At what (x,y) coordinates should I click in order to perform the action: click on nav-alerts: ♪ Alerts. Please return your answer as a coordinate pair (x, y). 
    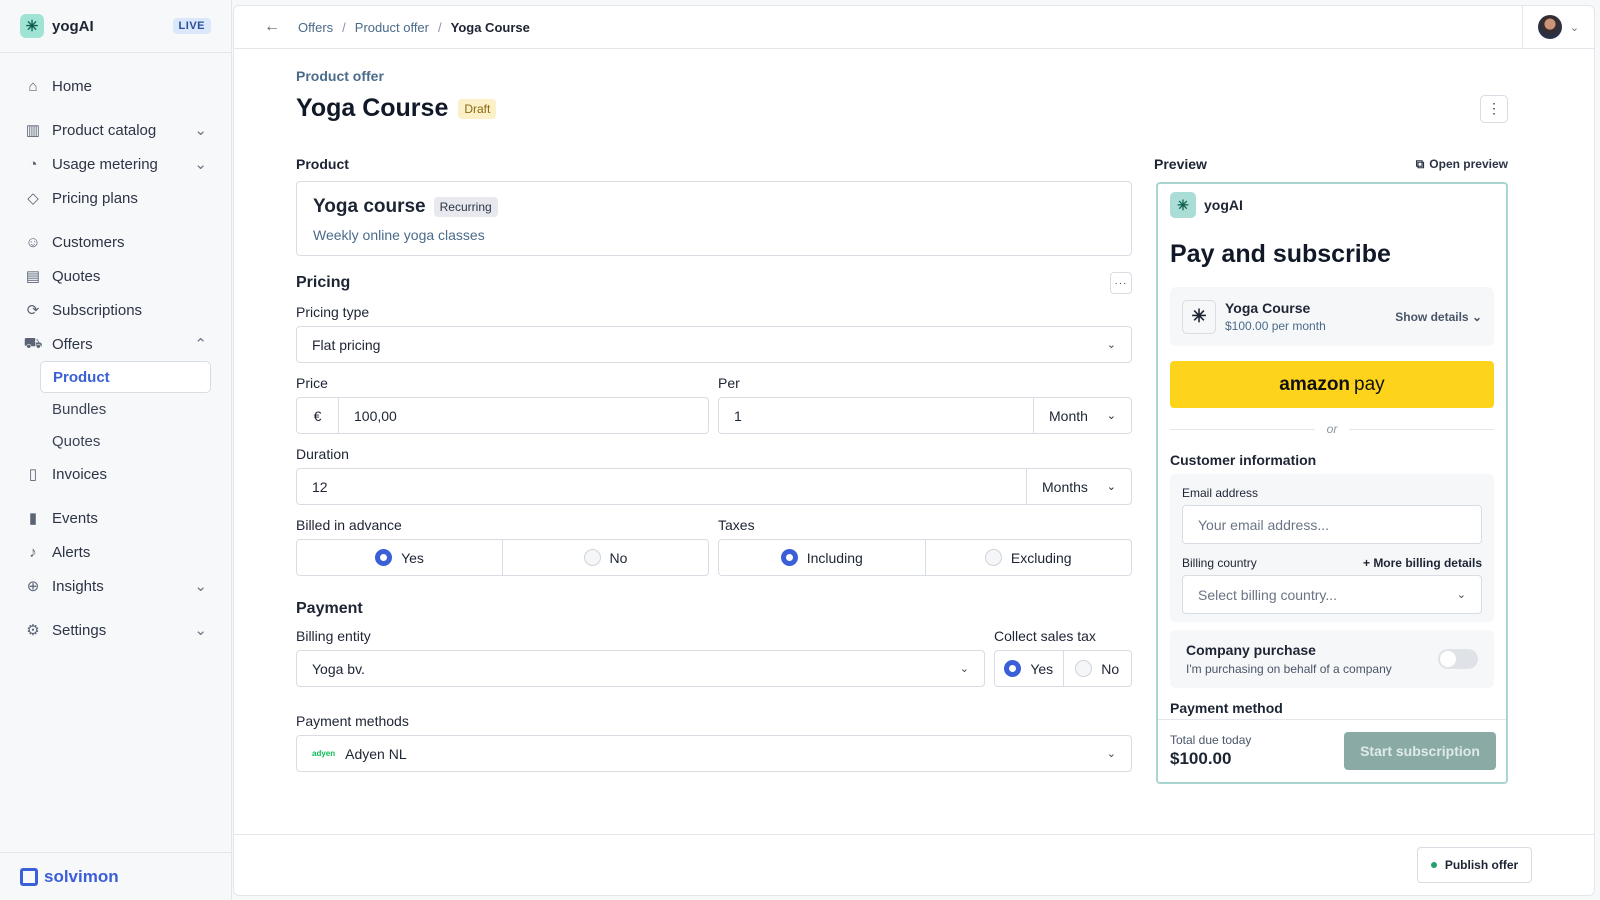
    Looking at the image, I should click on (115, 552).